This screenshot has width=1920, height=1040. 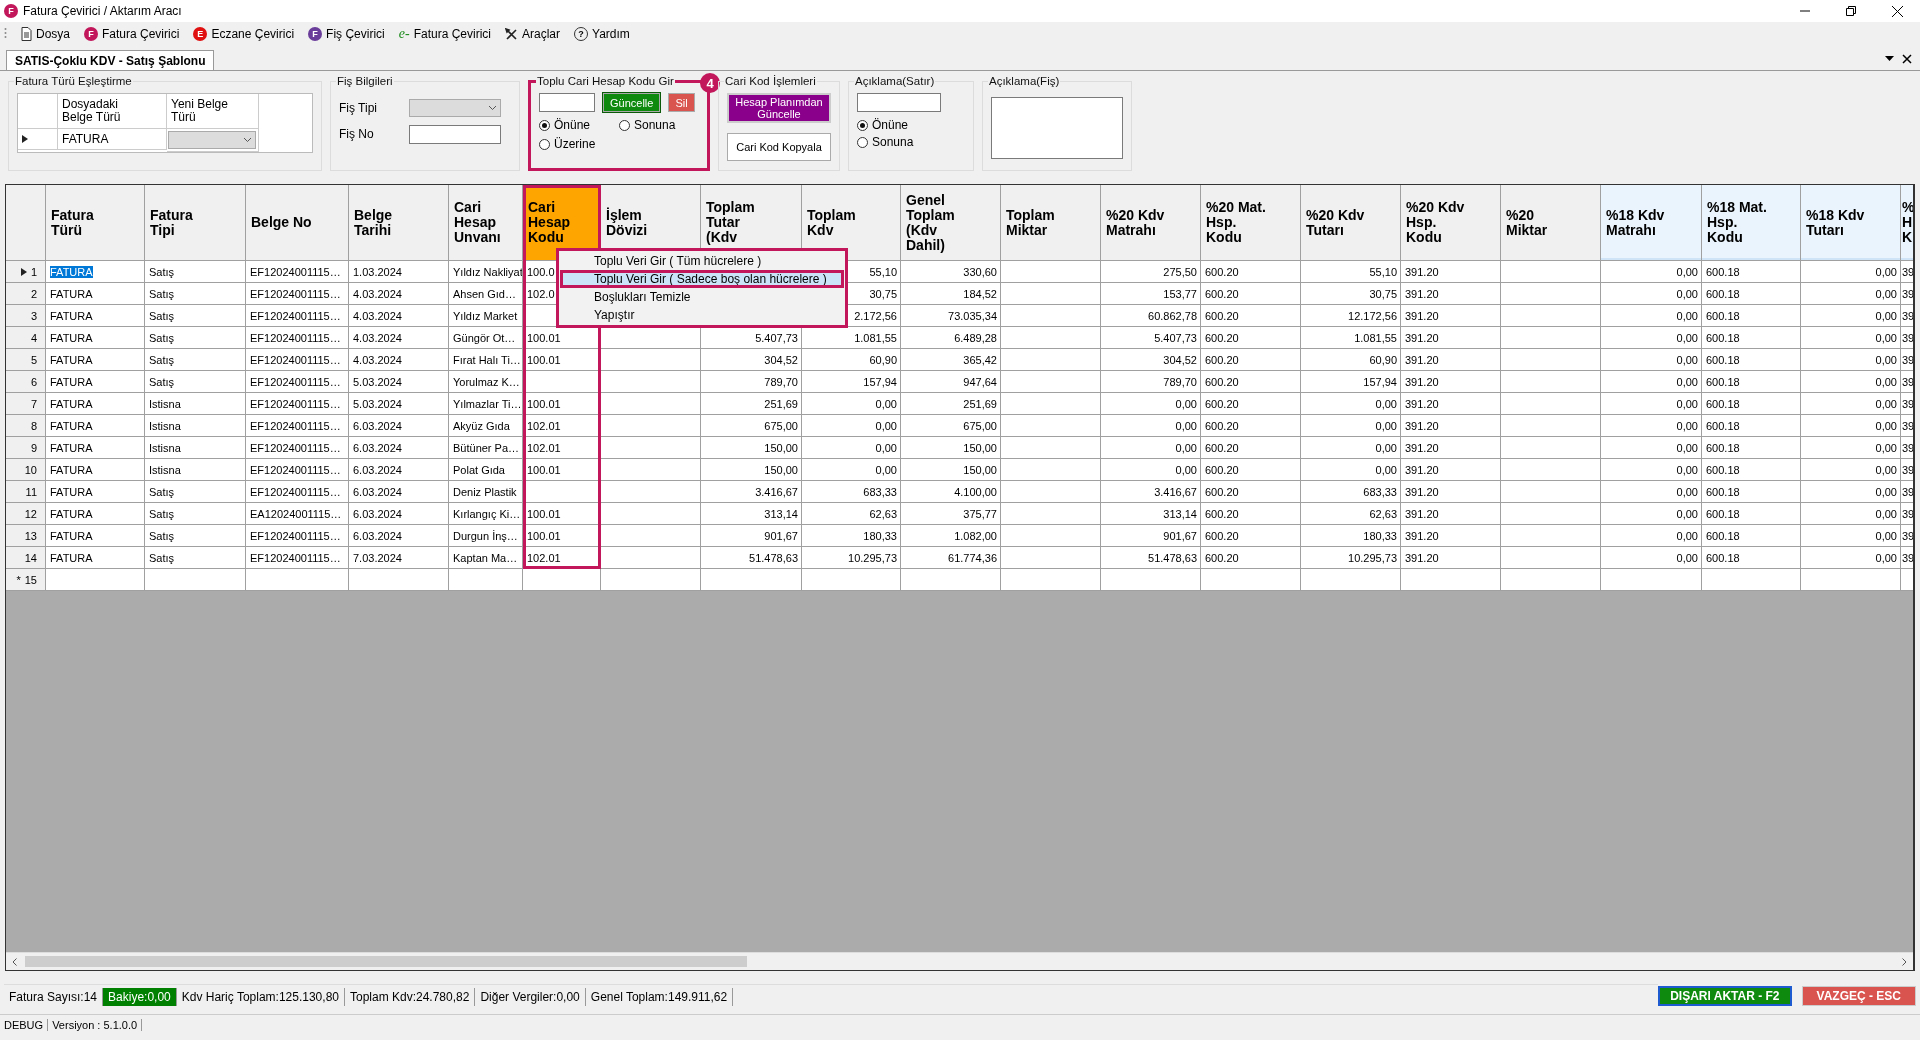 What do you see at coordinates (659, 996) in the screenshot?
I see `status-item: Genel Toplam:149.911,62` at bounding box center [659, 996].